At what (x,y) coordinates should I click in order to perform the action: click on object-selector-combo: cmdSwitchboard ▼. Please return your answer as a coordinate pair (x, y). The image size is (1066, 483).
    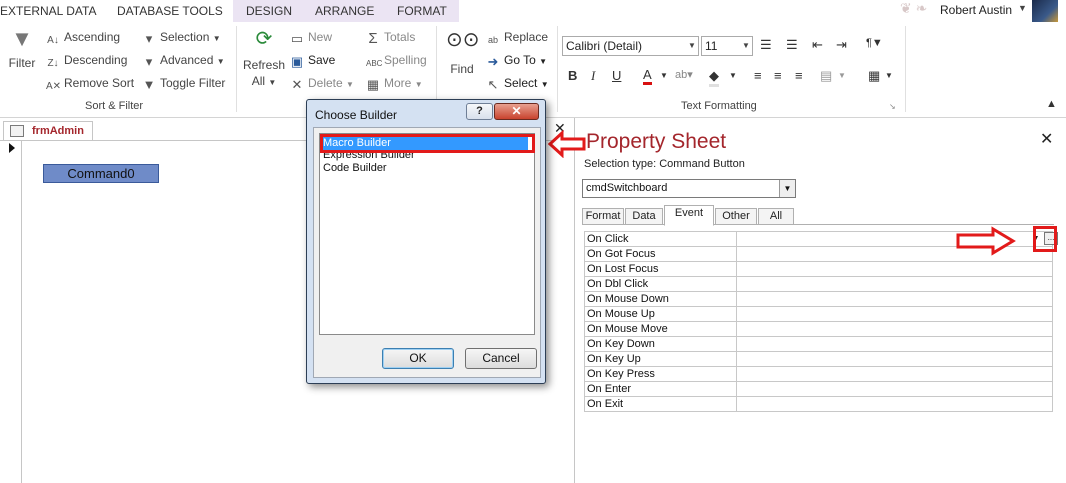
    Looking at the image, I should click on (689, 188).